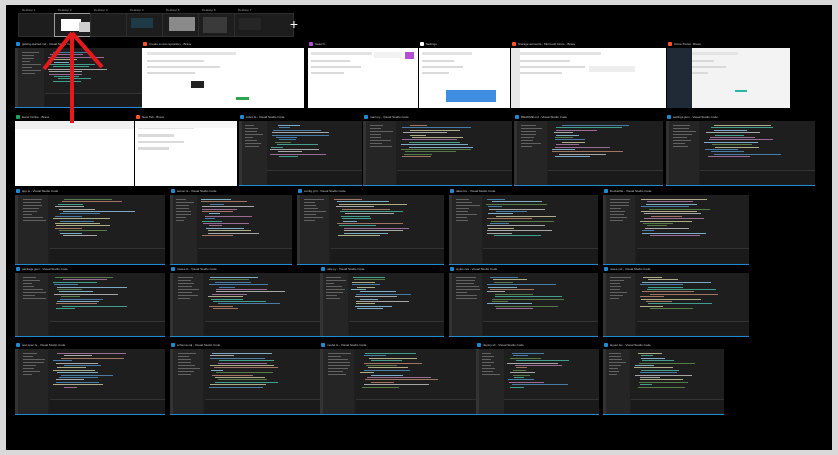 Image resolution: width=838 pixels, height=455 pixels. I want to click on window-thumbnail: utils.py - Visual Studio Code, so click(382, 301).